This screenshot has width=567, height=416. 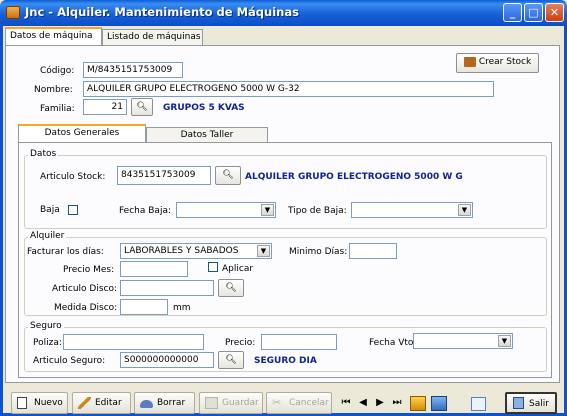 What do you see at coordinates (167, 360) in the screenshot?
I see `articulo-seguro-input: S000000000000` at bounding box center [167, 360].